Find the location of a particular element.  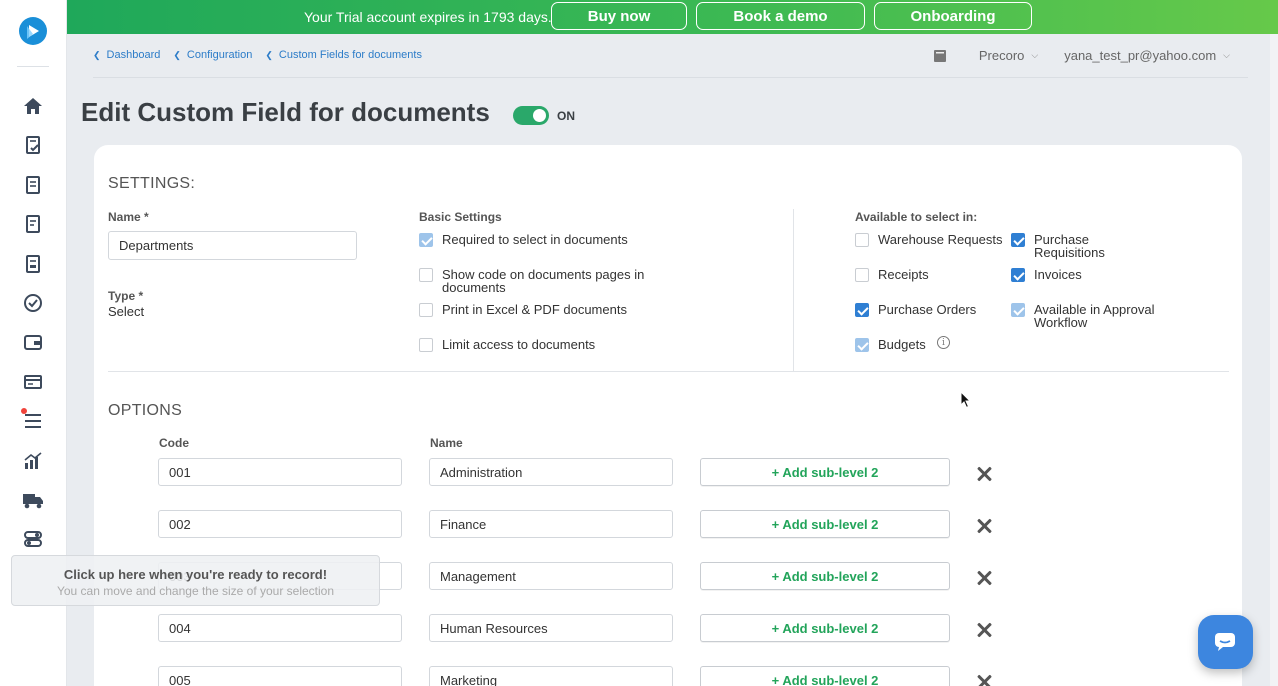

wallet-icon is located at coordinates (33, 342).